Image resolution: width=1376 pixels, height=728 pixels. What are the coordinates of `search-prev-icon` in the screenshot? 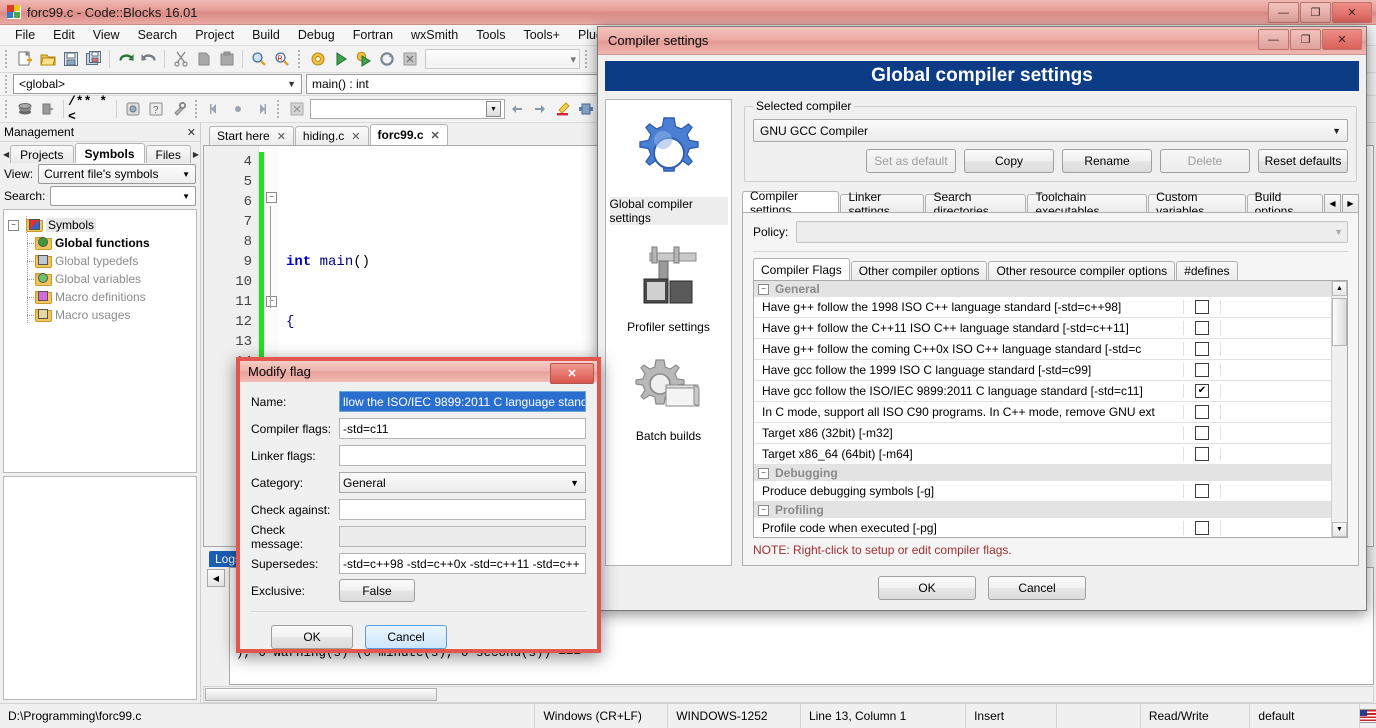 It's located at (516, 109).